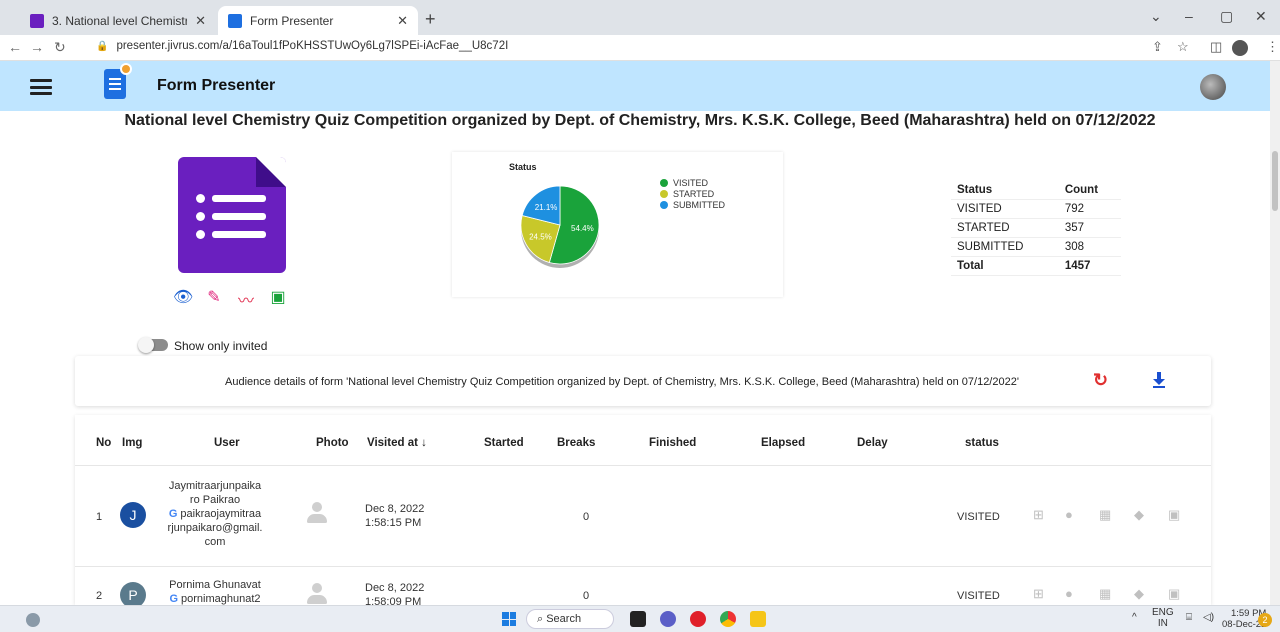  I want to click on form-presenter-logo-icon, so click(118, 81).